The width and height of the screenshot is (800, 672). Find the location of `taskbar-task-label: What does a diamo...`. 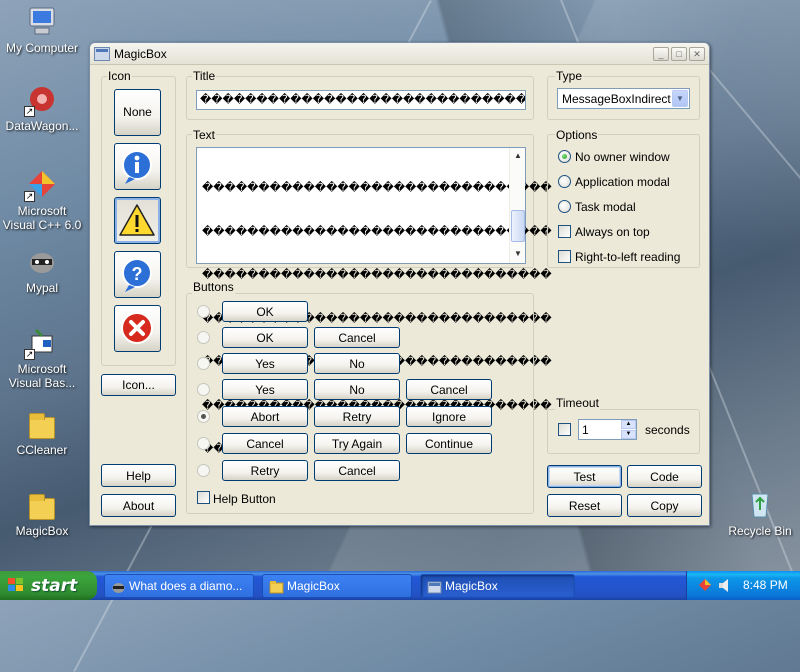

taskbar-task-label: What does a diamo... is located at coordinates (186, 586).